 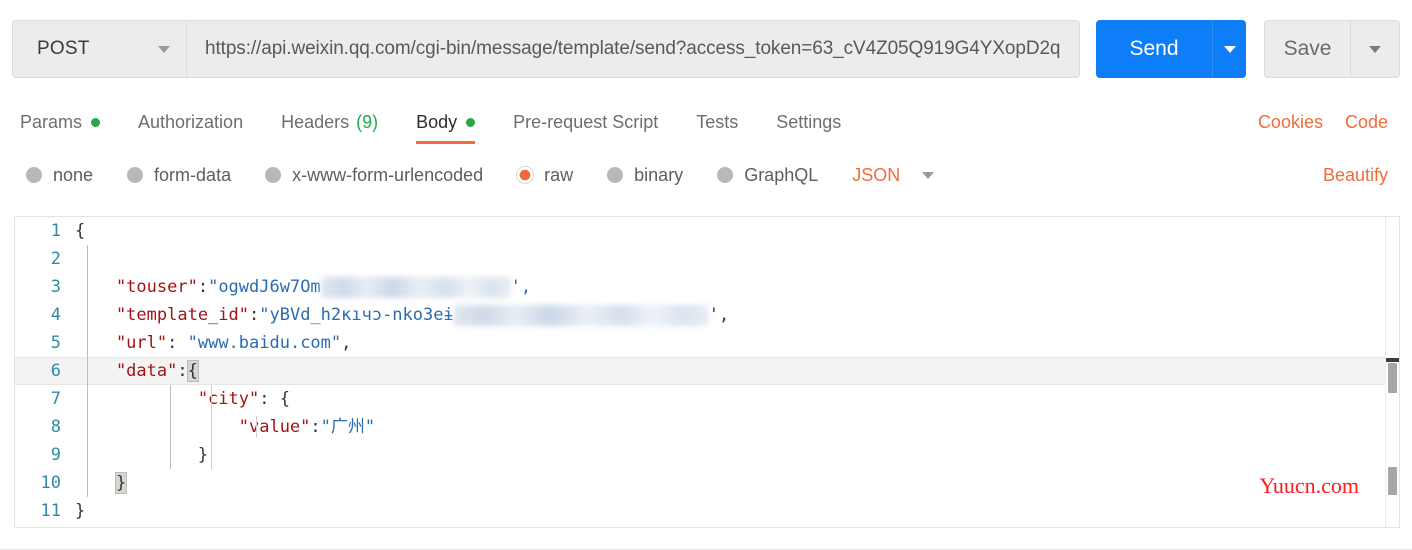 I want to click on line-content: "value":"广州", so click(x=737, y=427).